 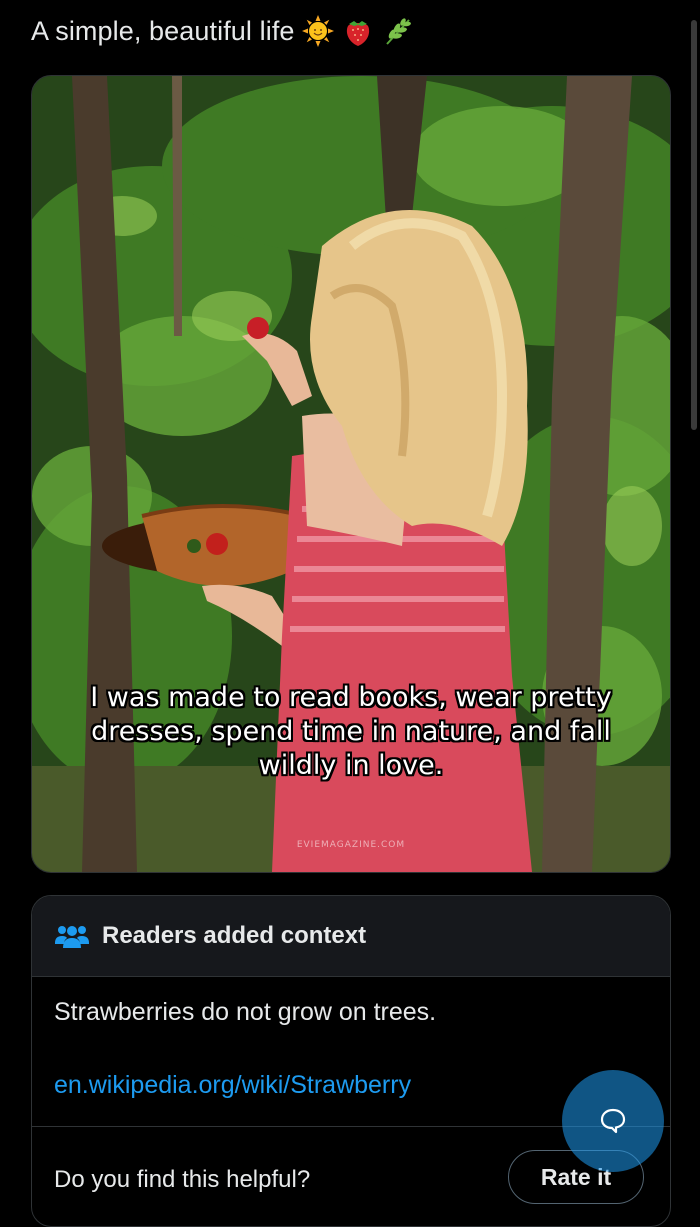 What do you see at coordinates (351, 765) in the screenshot?
I see `caption-line: wildly in love.` at bounding box center [351, 765].